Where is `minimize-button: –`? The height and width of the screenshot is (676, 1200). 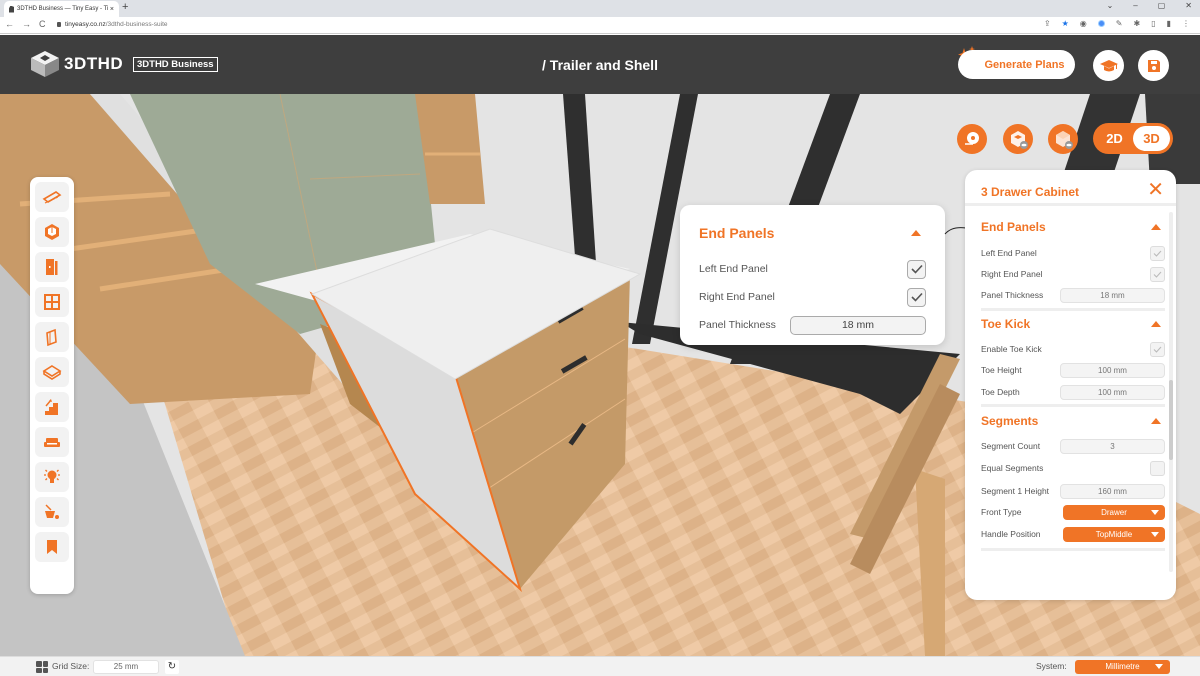 minimize-button: – is located at coordinates (1135, 5).